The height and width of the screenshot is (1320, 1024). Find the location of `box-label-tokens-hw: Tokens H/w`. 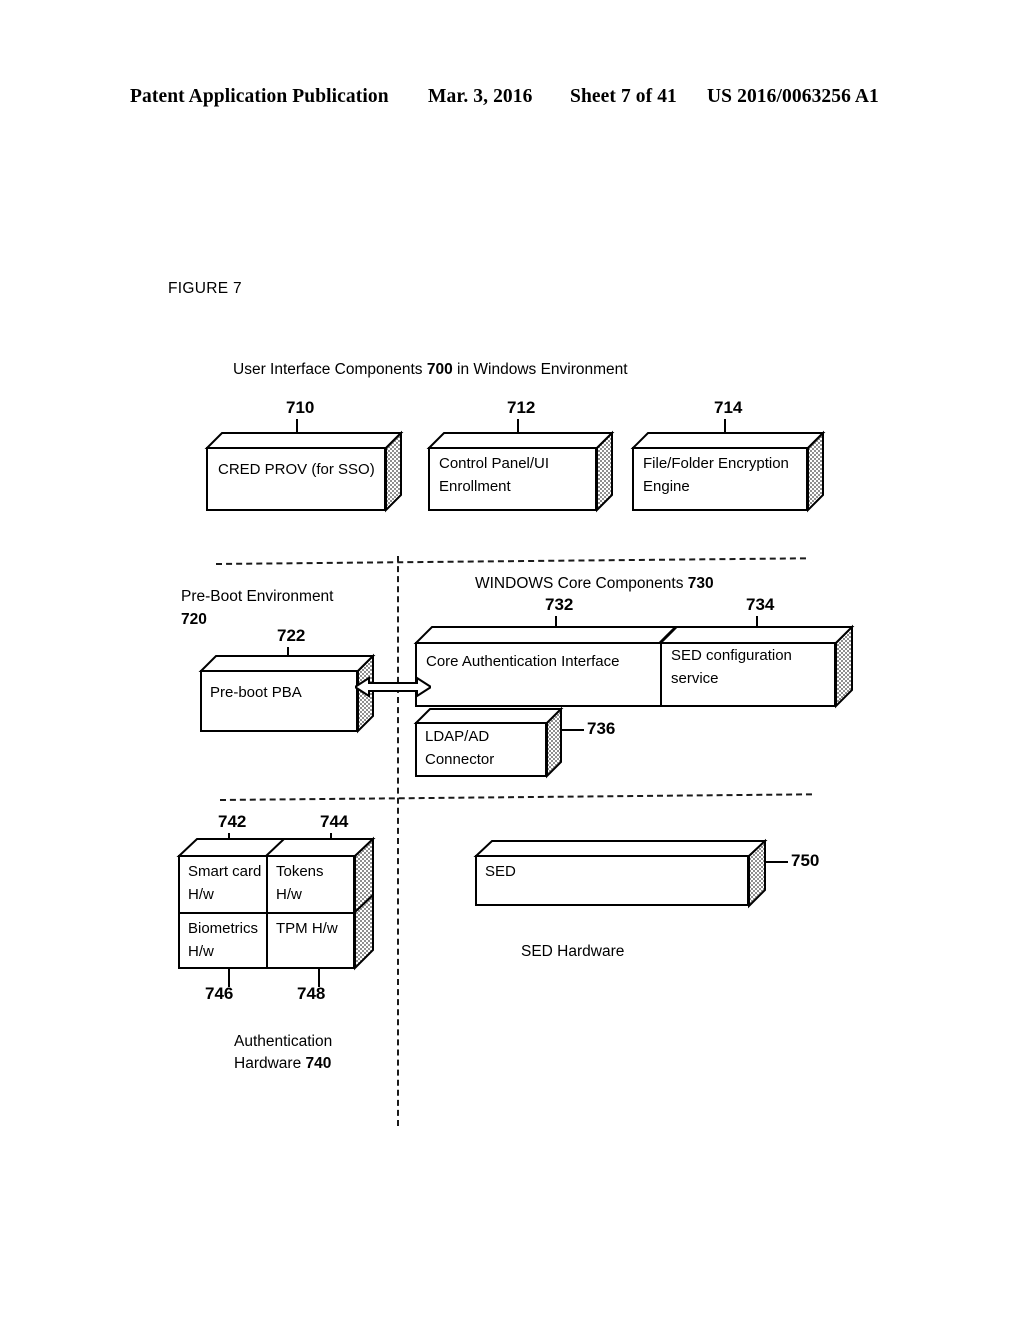

box-label-tokens-hw: Tokens H/w is located at coordinates (300, 883).